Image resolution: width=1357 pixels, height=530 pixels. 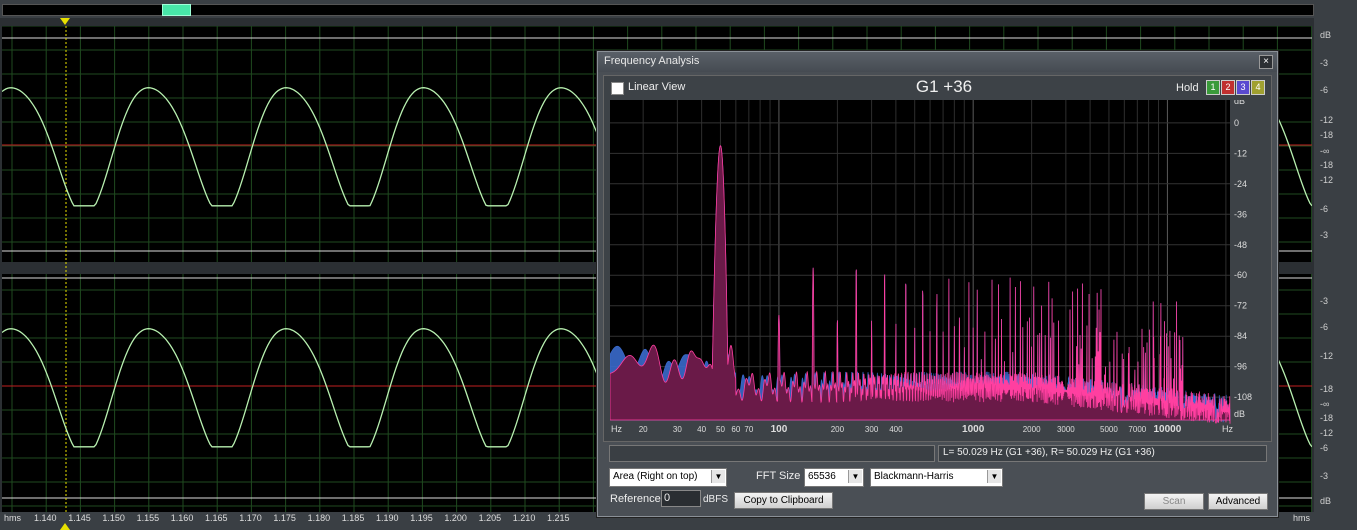 I want to click on note-display: G1 +36, so click(x=944, y=86).